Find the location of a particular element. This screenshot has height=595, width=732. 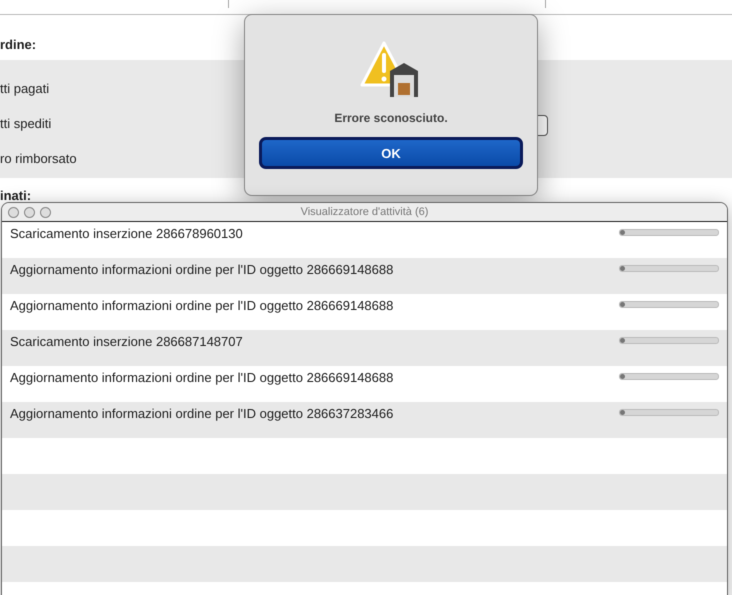

minimize-button is located at coordinates (29, 212).